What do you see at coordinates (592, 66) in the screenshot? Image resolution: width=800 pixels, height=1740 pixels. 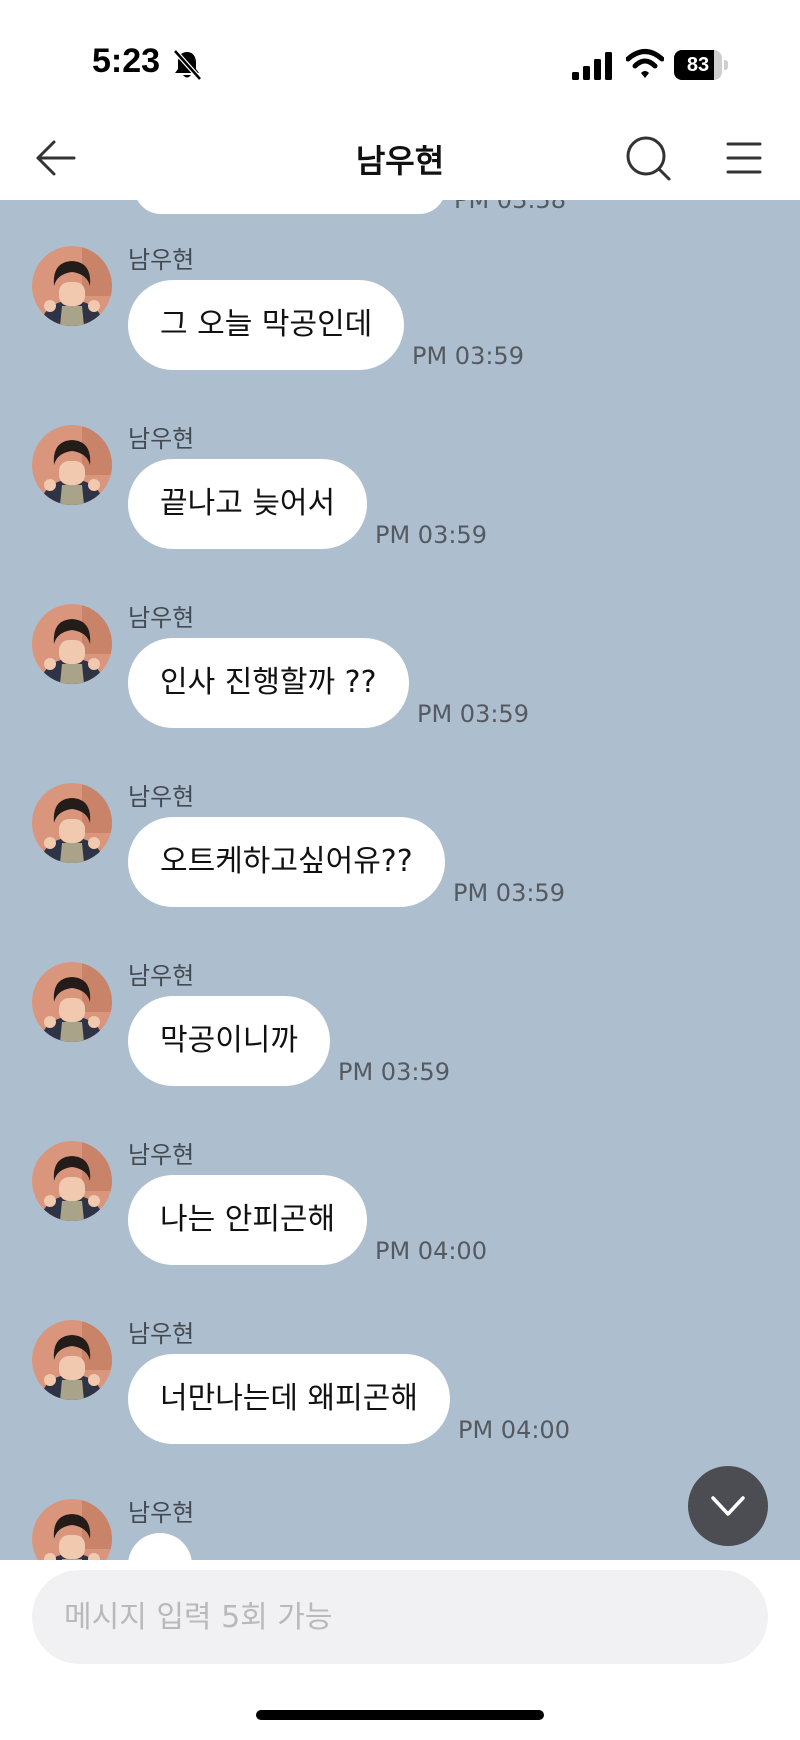 I see `cellular-signal-icon` at bounding box center [592, 66].